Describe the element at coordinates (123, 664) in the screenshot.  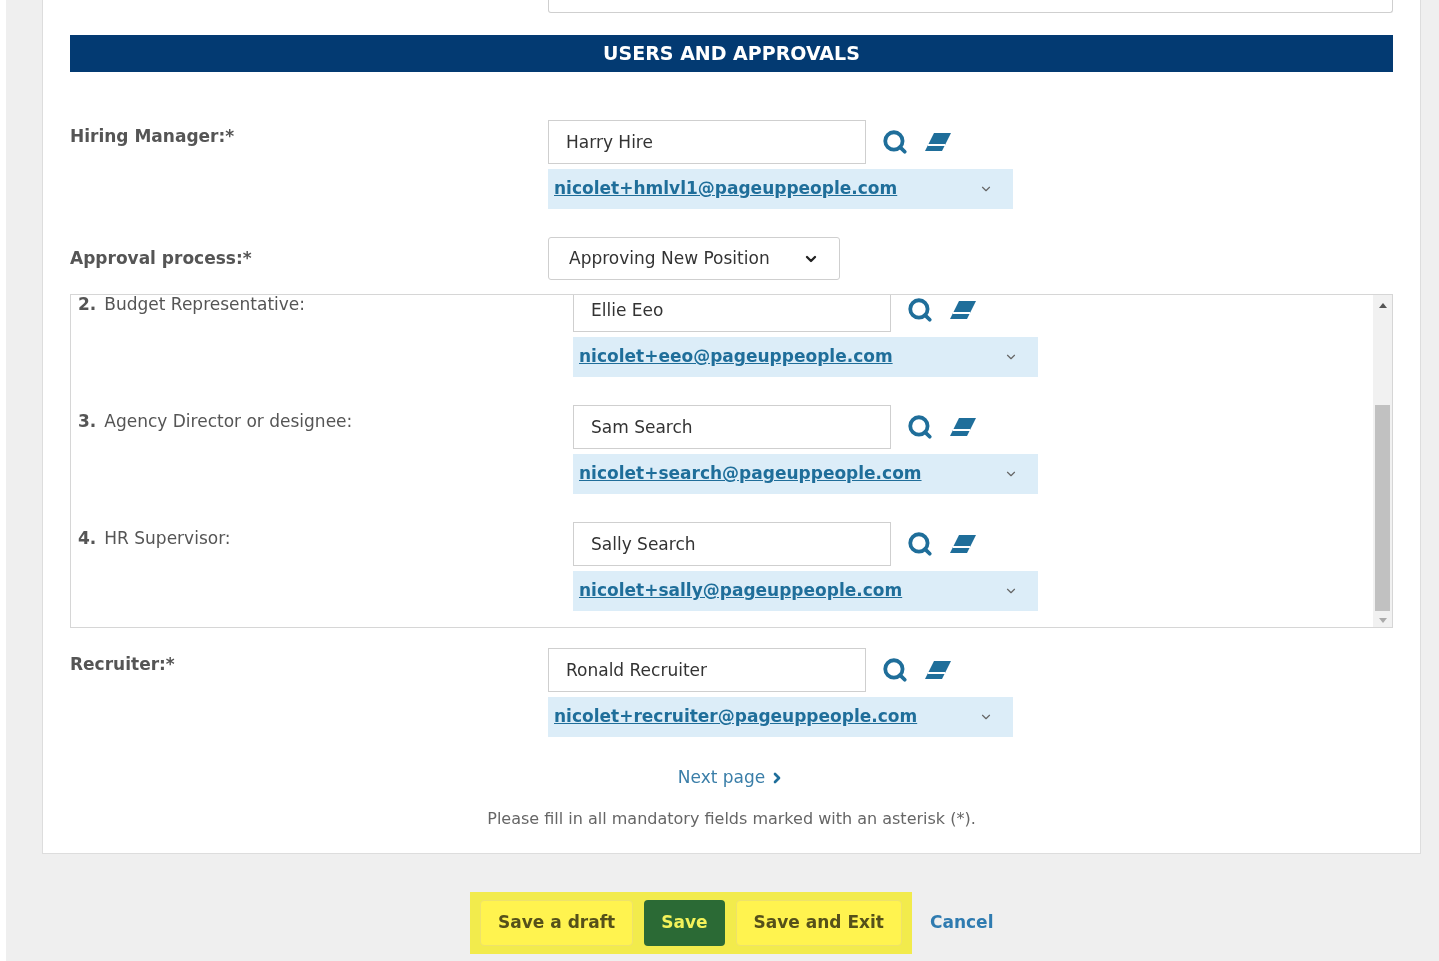
I see `field-label: Recruiter:*` at that location.